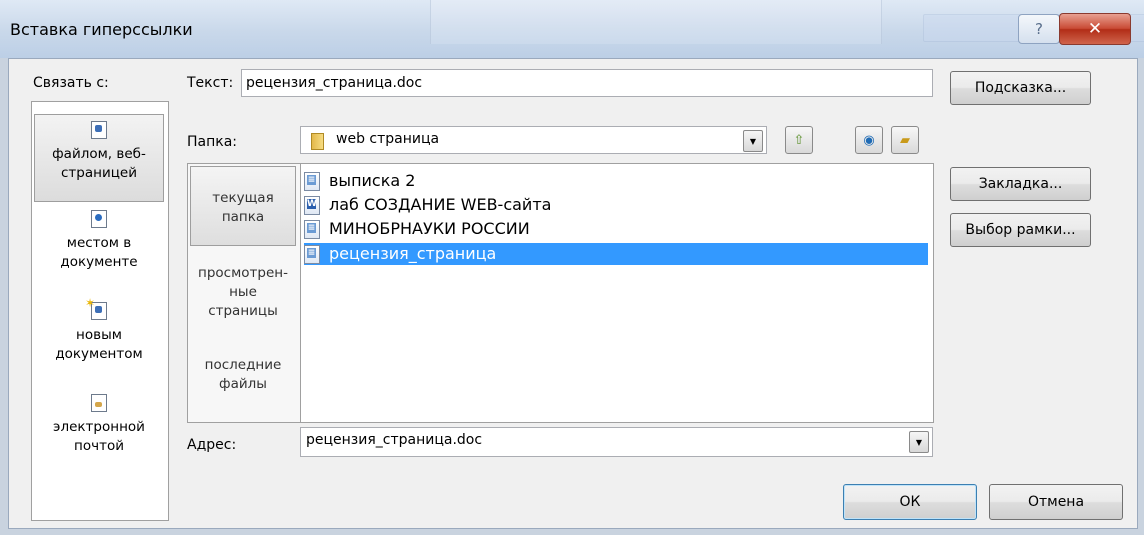 Image resolution: width=1144 pixels, height=535 pixels. What do you see at coordinates (212, 445) in the screenshot?
I see `address-label: Адрес:` at bounding box center [212, 445].